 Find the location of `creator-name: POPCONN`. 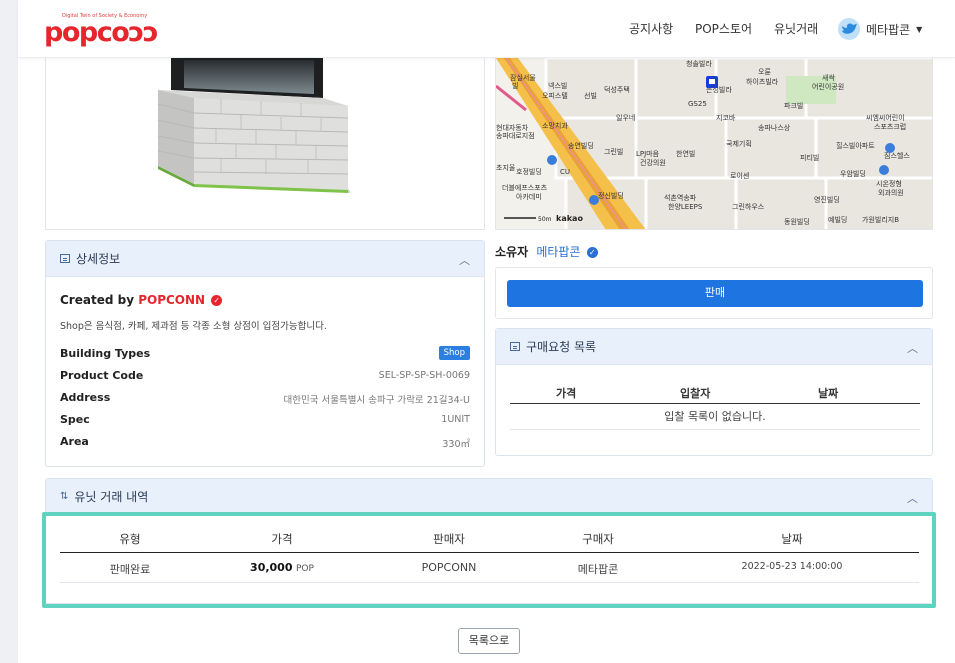

creator-name: POPCONN is located at coordinates (171, 300).